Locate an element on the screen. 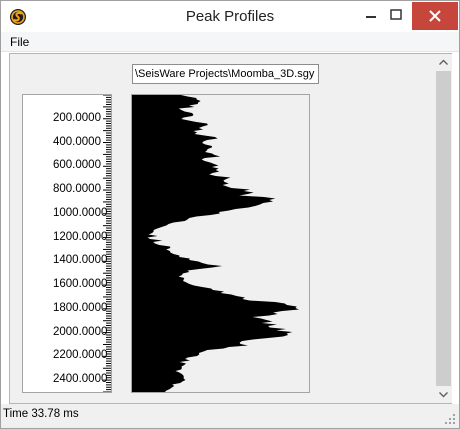  scrollbar-thumb is located at coordinates (443, 228).